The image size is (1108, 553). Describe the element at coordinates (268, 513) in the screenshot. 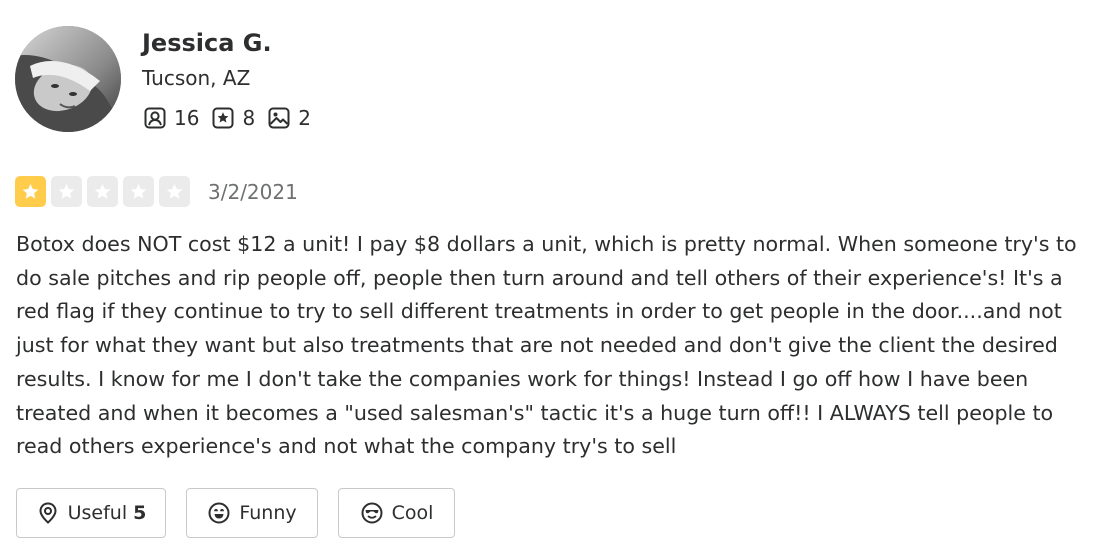

I see `funny-label: Funny` at that location.